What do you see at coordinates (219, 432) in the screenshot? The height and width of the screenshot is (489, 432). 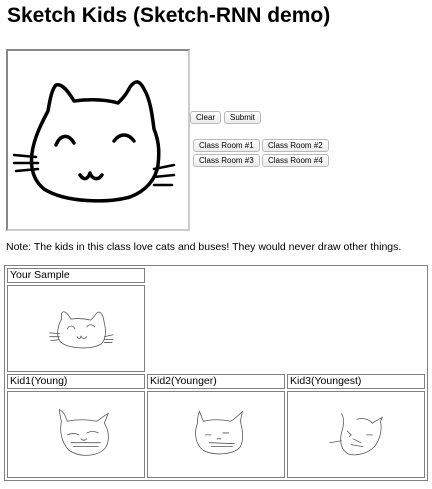 I see `kid2-cat-sketch` at bounding box center [219, 432].